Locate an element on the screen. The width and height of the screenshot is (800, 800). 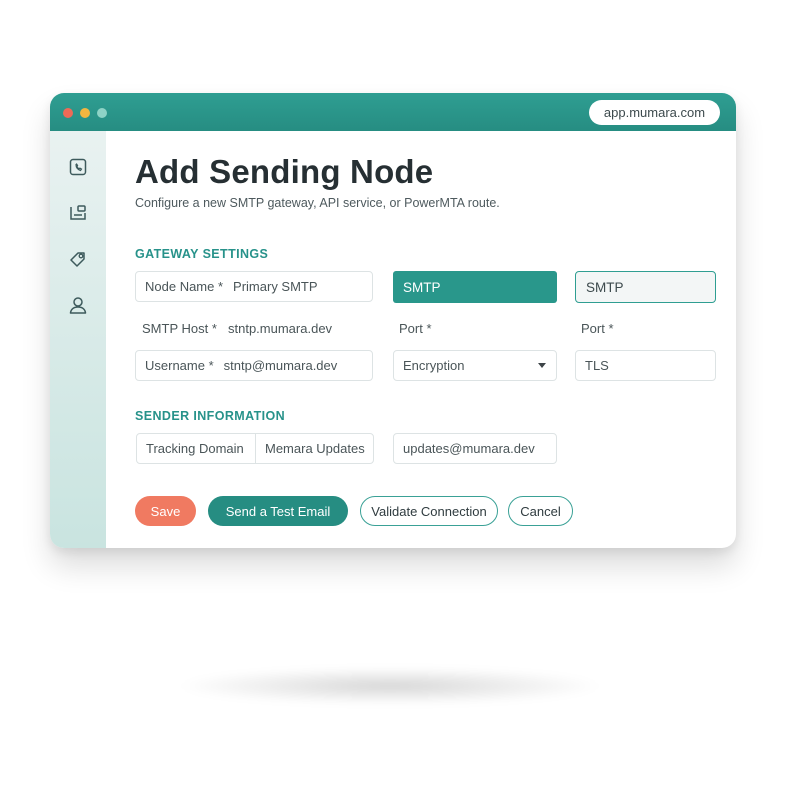
sidebar-item-profile is located at coordinates (78, 305).